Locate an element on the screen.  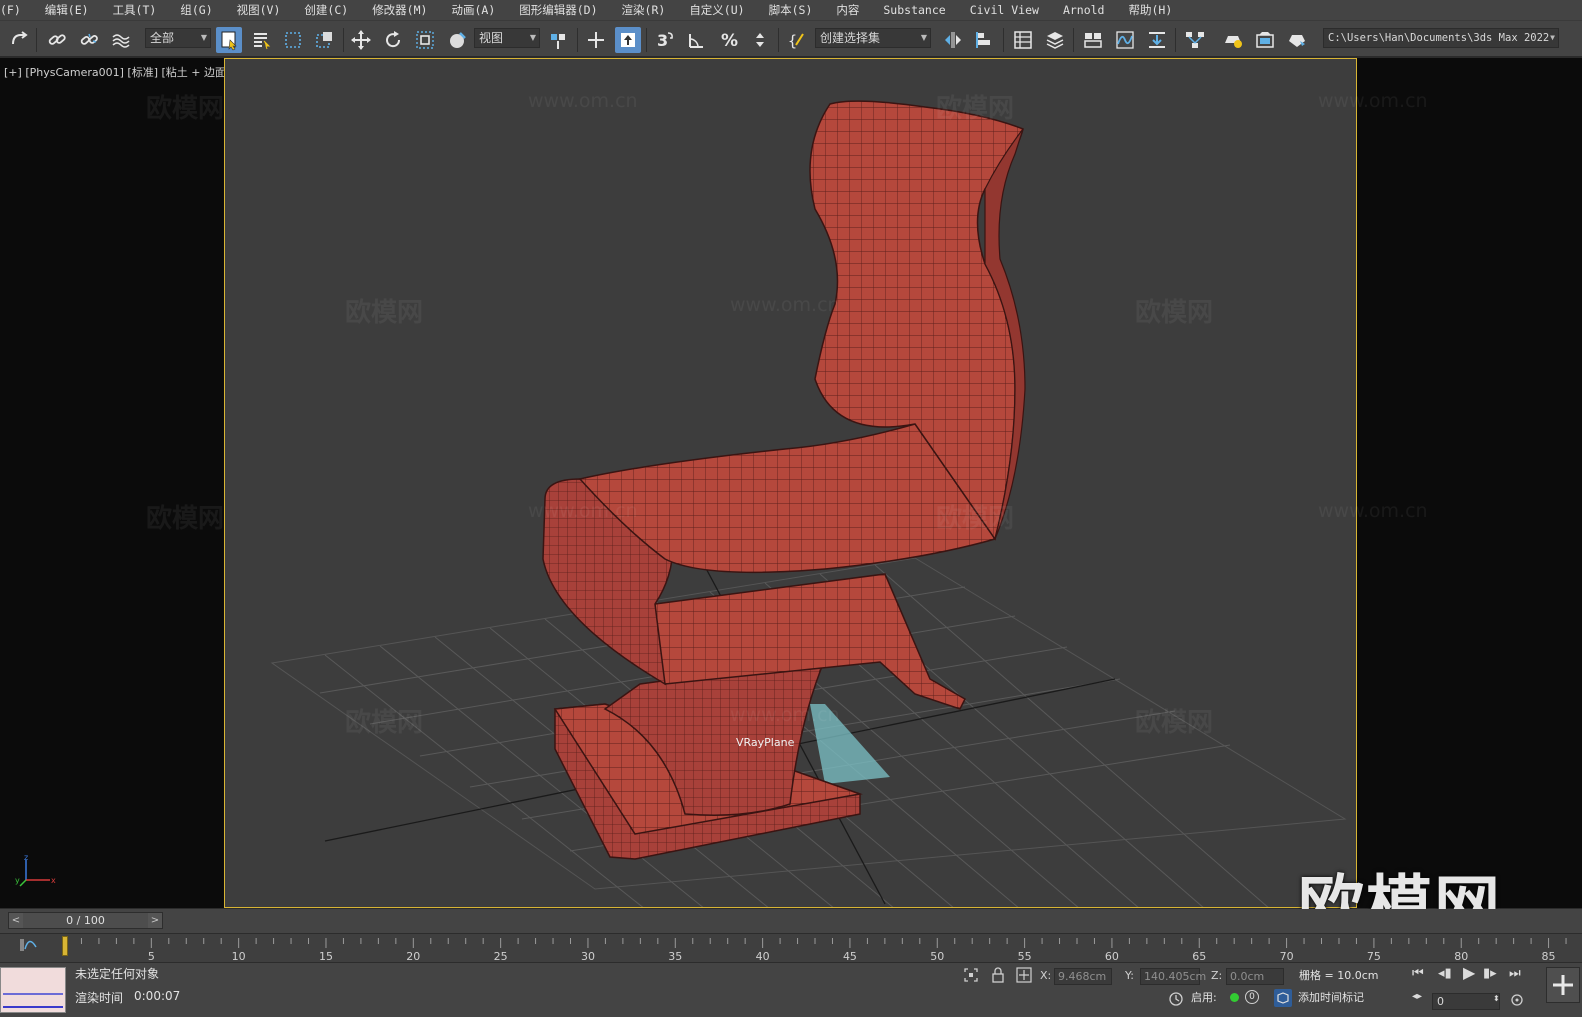
maxscript-listener is located at coordinates (33, 990).